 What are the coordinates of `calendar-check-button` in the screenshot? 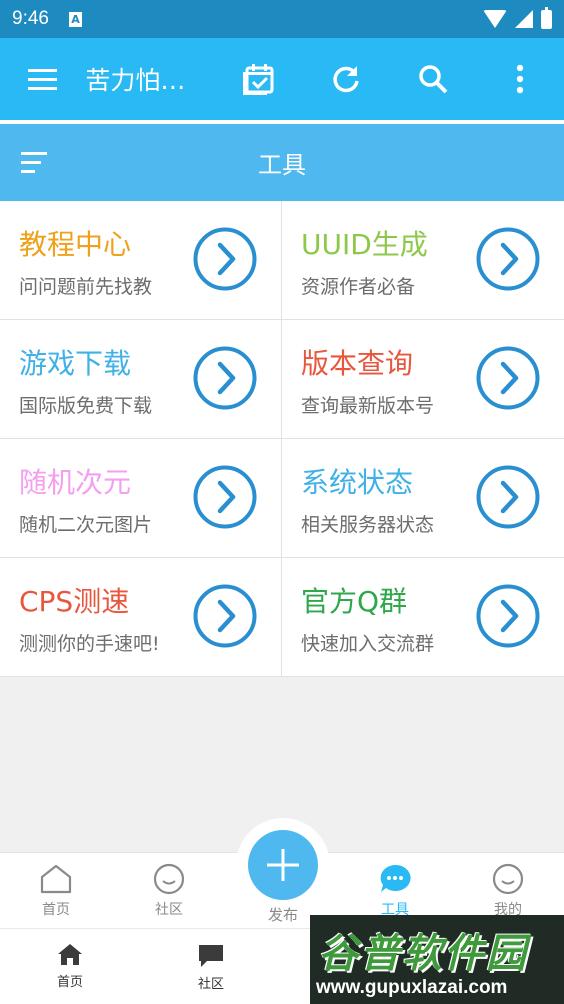 It's located at (257, 79).